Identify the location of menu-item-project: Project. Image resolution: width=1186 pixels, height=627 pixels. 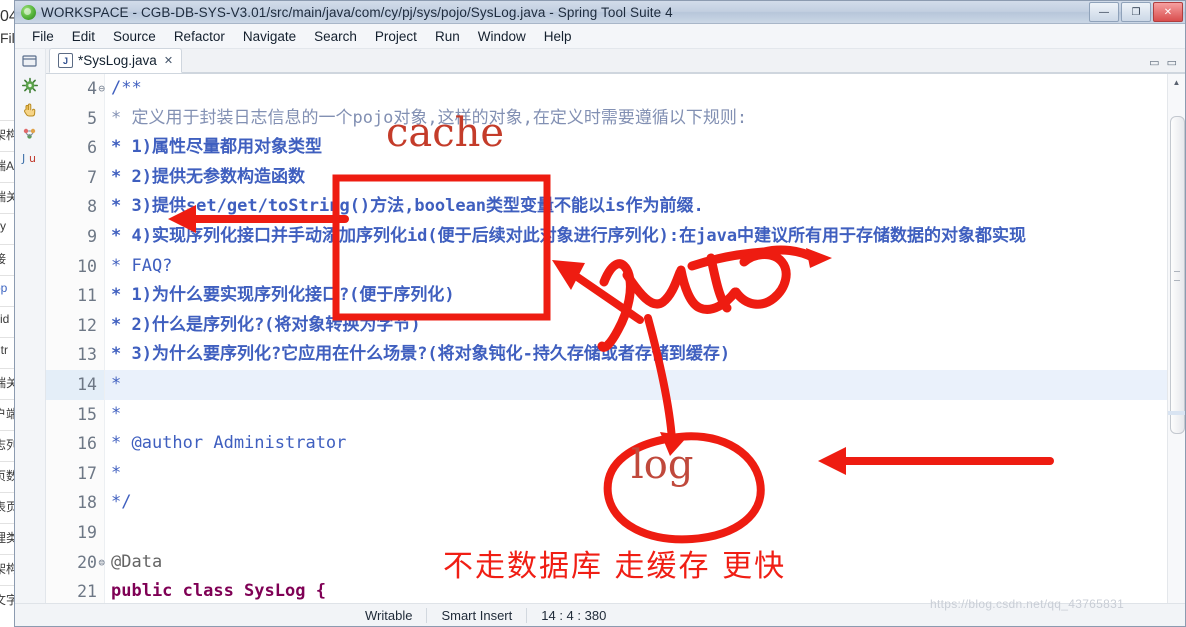
(396, 36).